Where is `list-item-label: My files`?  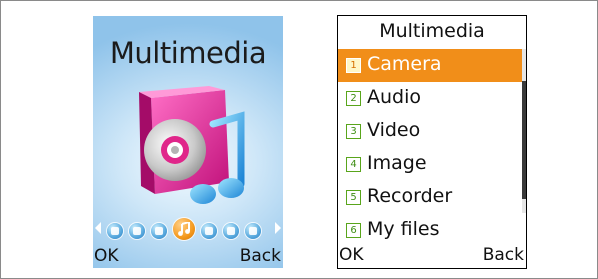 list-item-label: My files is located at coordinates (403, 228).